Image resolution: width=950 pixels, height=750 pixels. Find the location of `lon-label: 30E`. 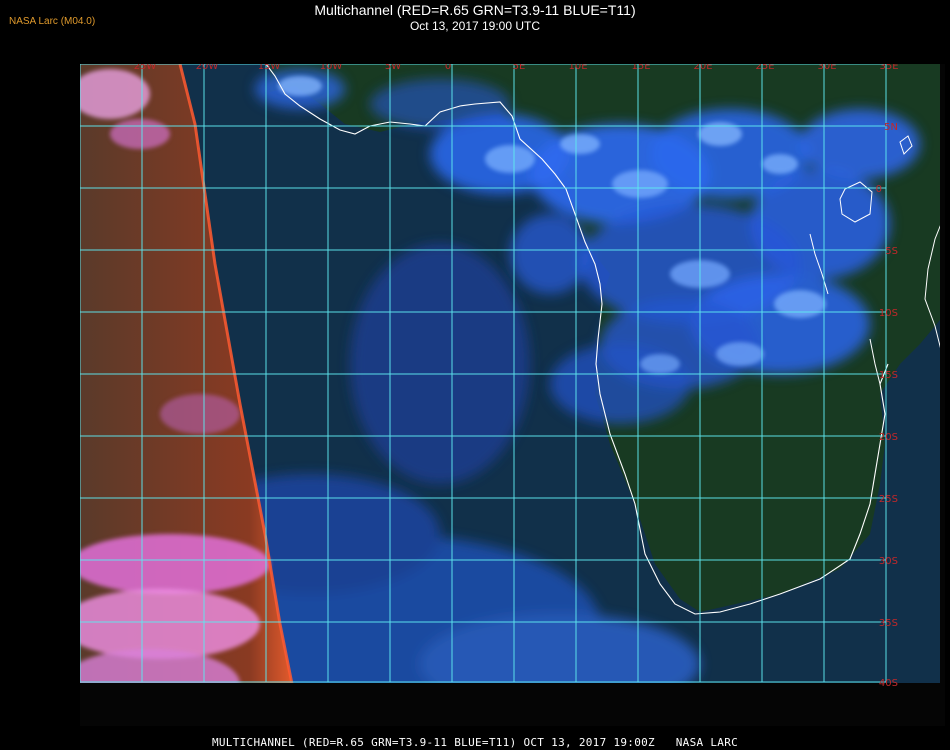

lon-label: 30E is located at coordinates (826, 68).